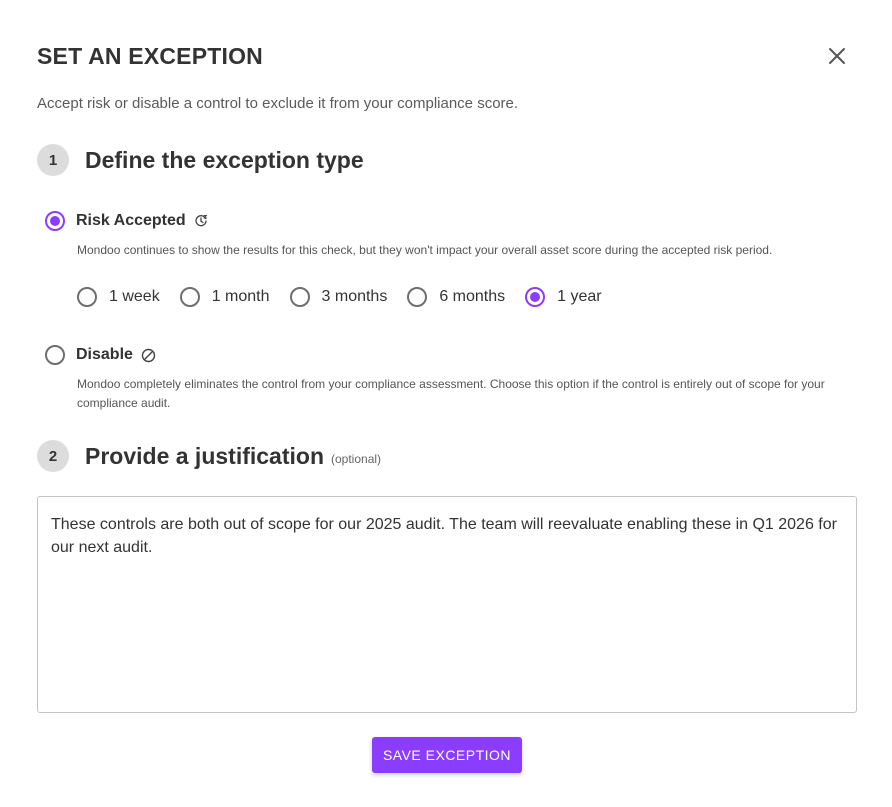 This screenshot has height=807, width=892. Describe the element at coordinates (240, 296) in the screenshot. I see `duration-label: 1 month` at that location.